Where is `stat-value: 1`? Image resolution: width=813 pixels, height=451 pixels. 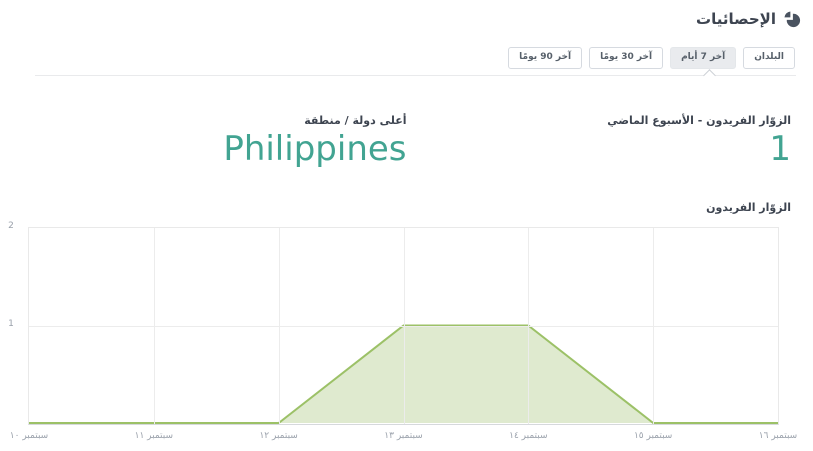
stat-value: 1 is located at coordinates (780, 149).